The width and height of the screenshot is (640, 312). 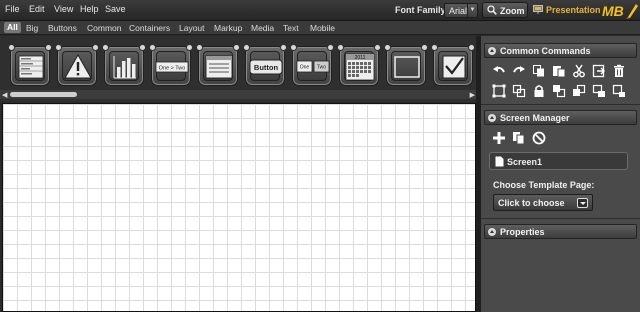 I want to click on mybalsamiq-logo: MB, so click(x=620, y=11).